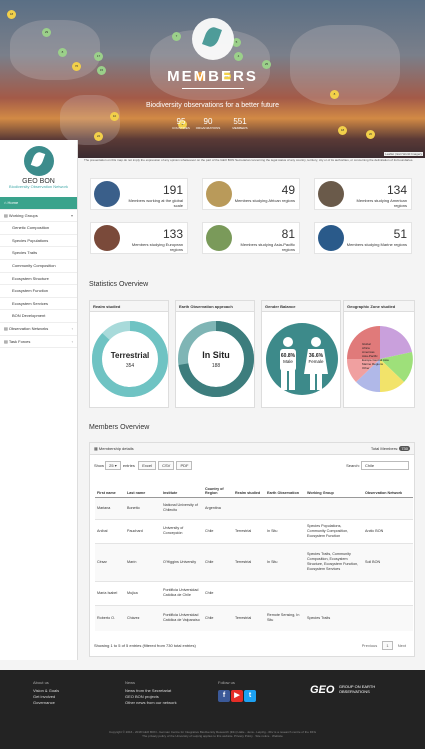  I want to click on map-cluster: 17, so click(98, 56).